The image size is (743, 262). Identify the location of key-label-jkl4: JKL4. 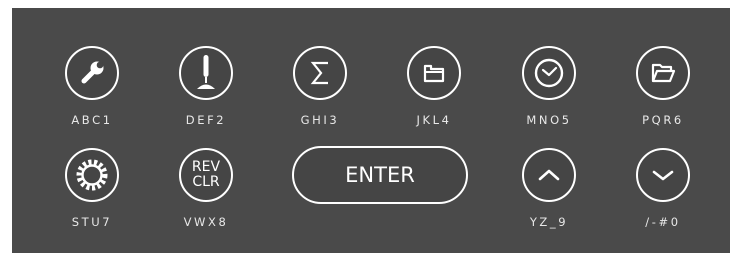
(434, 120).